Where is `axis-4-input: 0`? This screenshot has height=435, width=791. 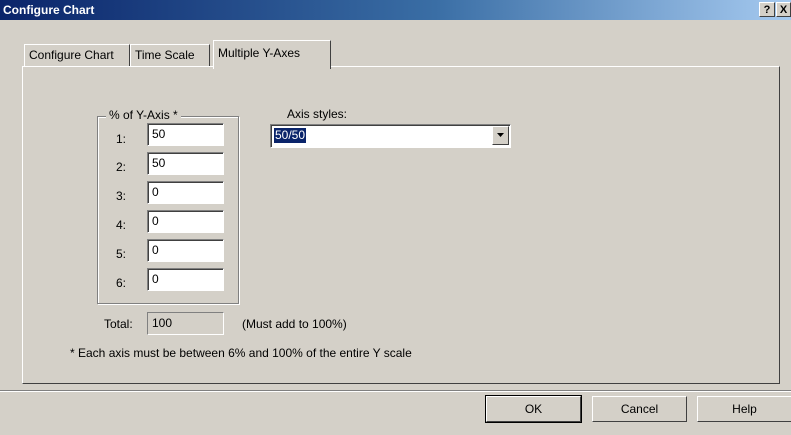
axis-4-input: 0 is located at coordinates (185, 221).